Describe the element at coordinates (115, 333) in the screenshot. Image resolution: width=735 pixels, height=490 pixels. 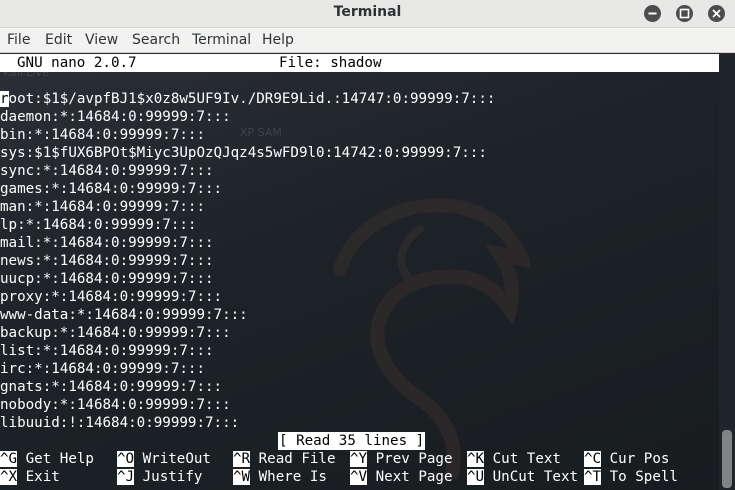
I see `file-line-text: backup:*:14684:0:99999:7:::` at that location.